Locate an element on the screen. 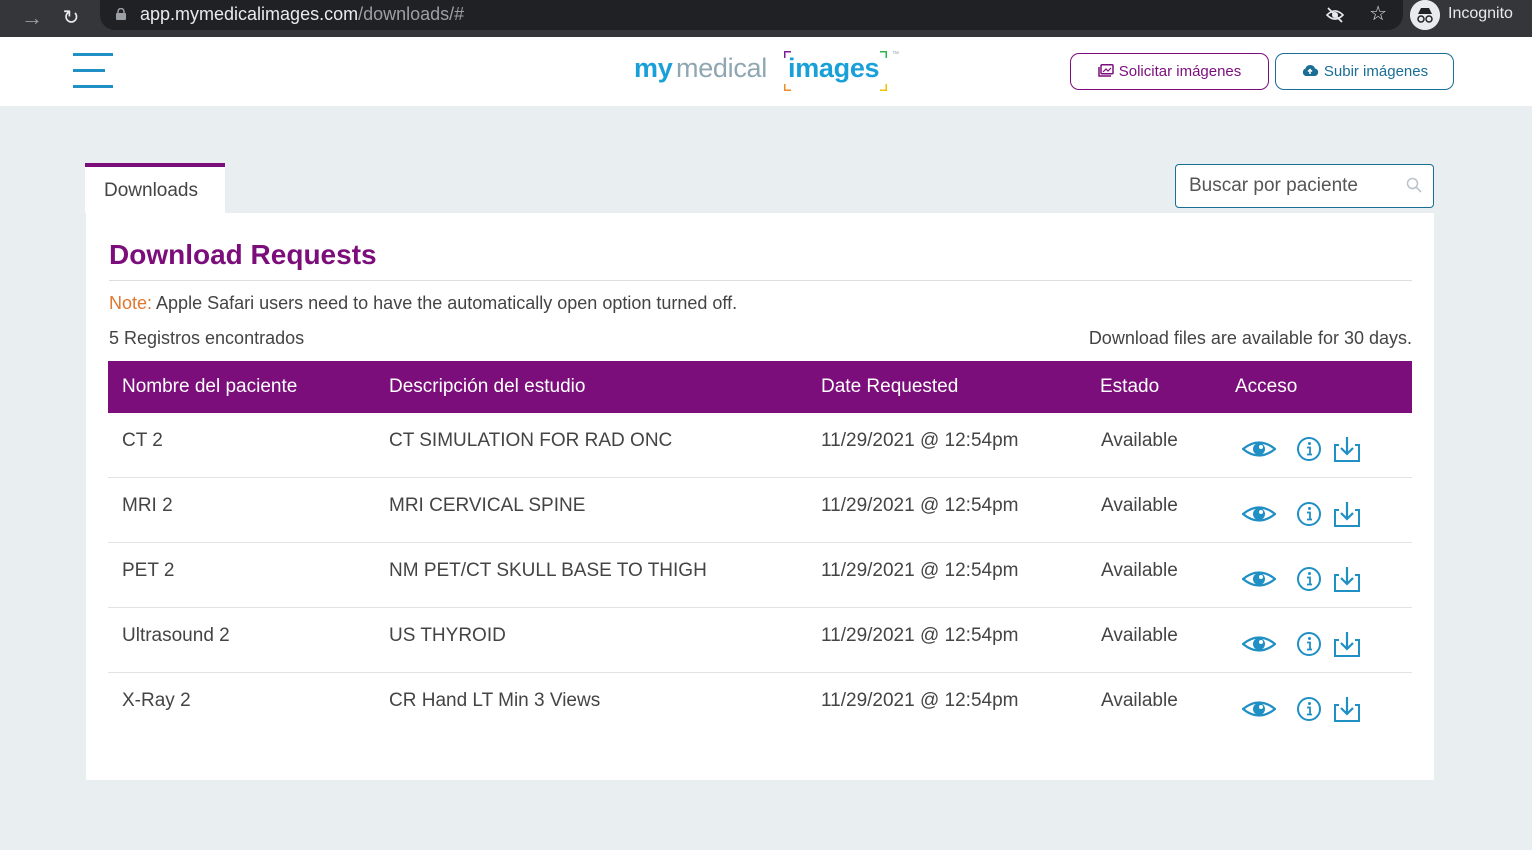 Image resolution: width=1532 pixels, height=850 pixels. column-header-status: Estado is located at coordinates (1129, 387).